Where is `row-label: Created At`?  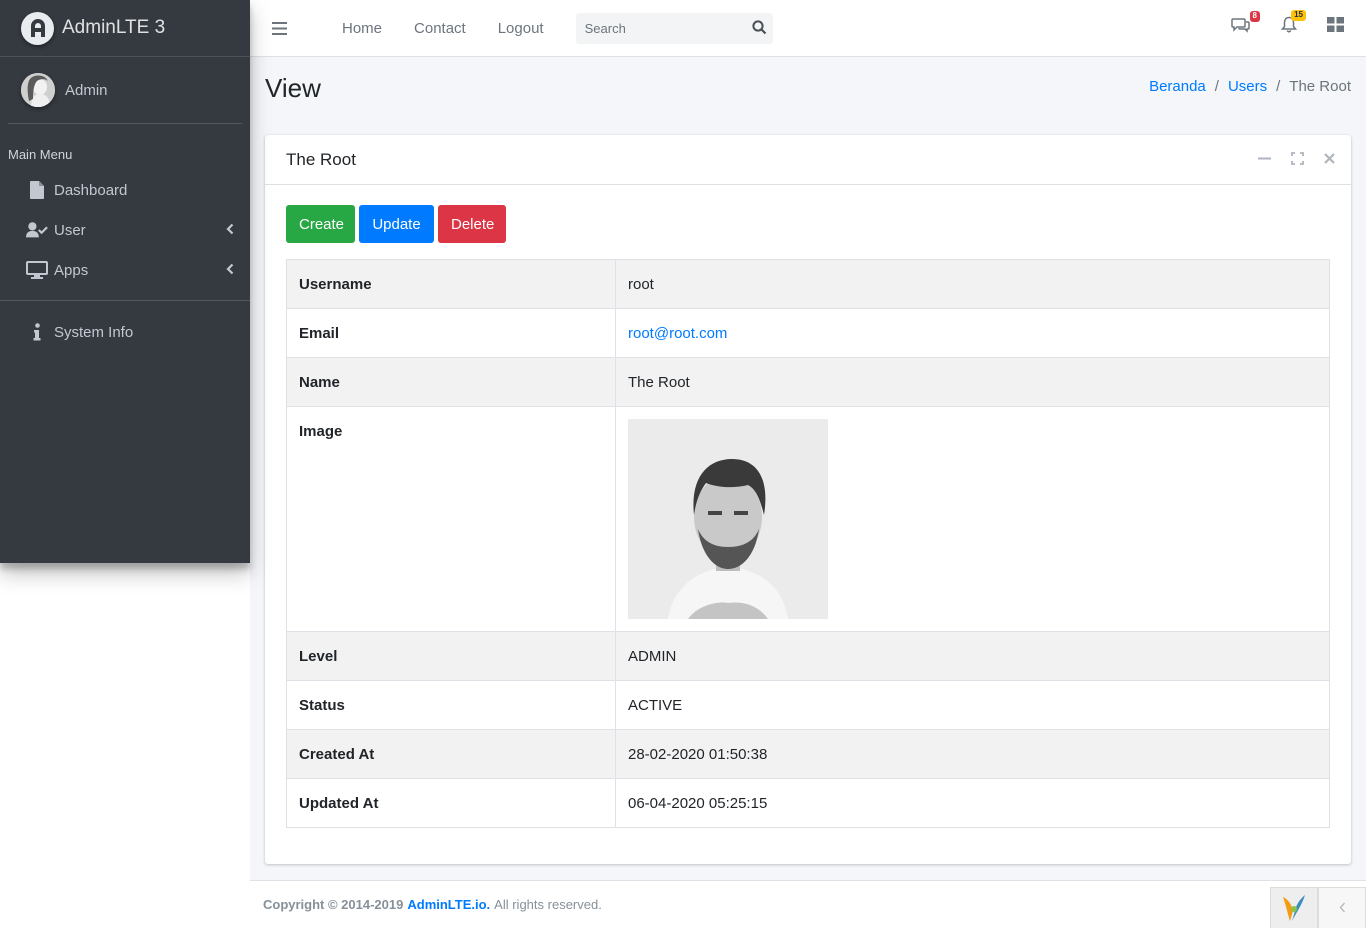 row-label: Created At is located at coordinates (451, 754).